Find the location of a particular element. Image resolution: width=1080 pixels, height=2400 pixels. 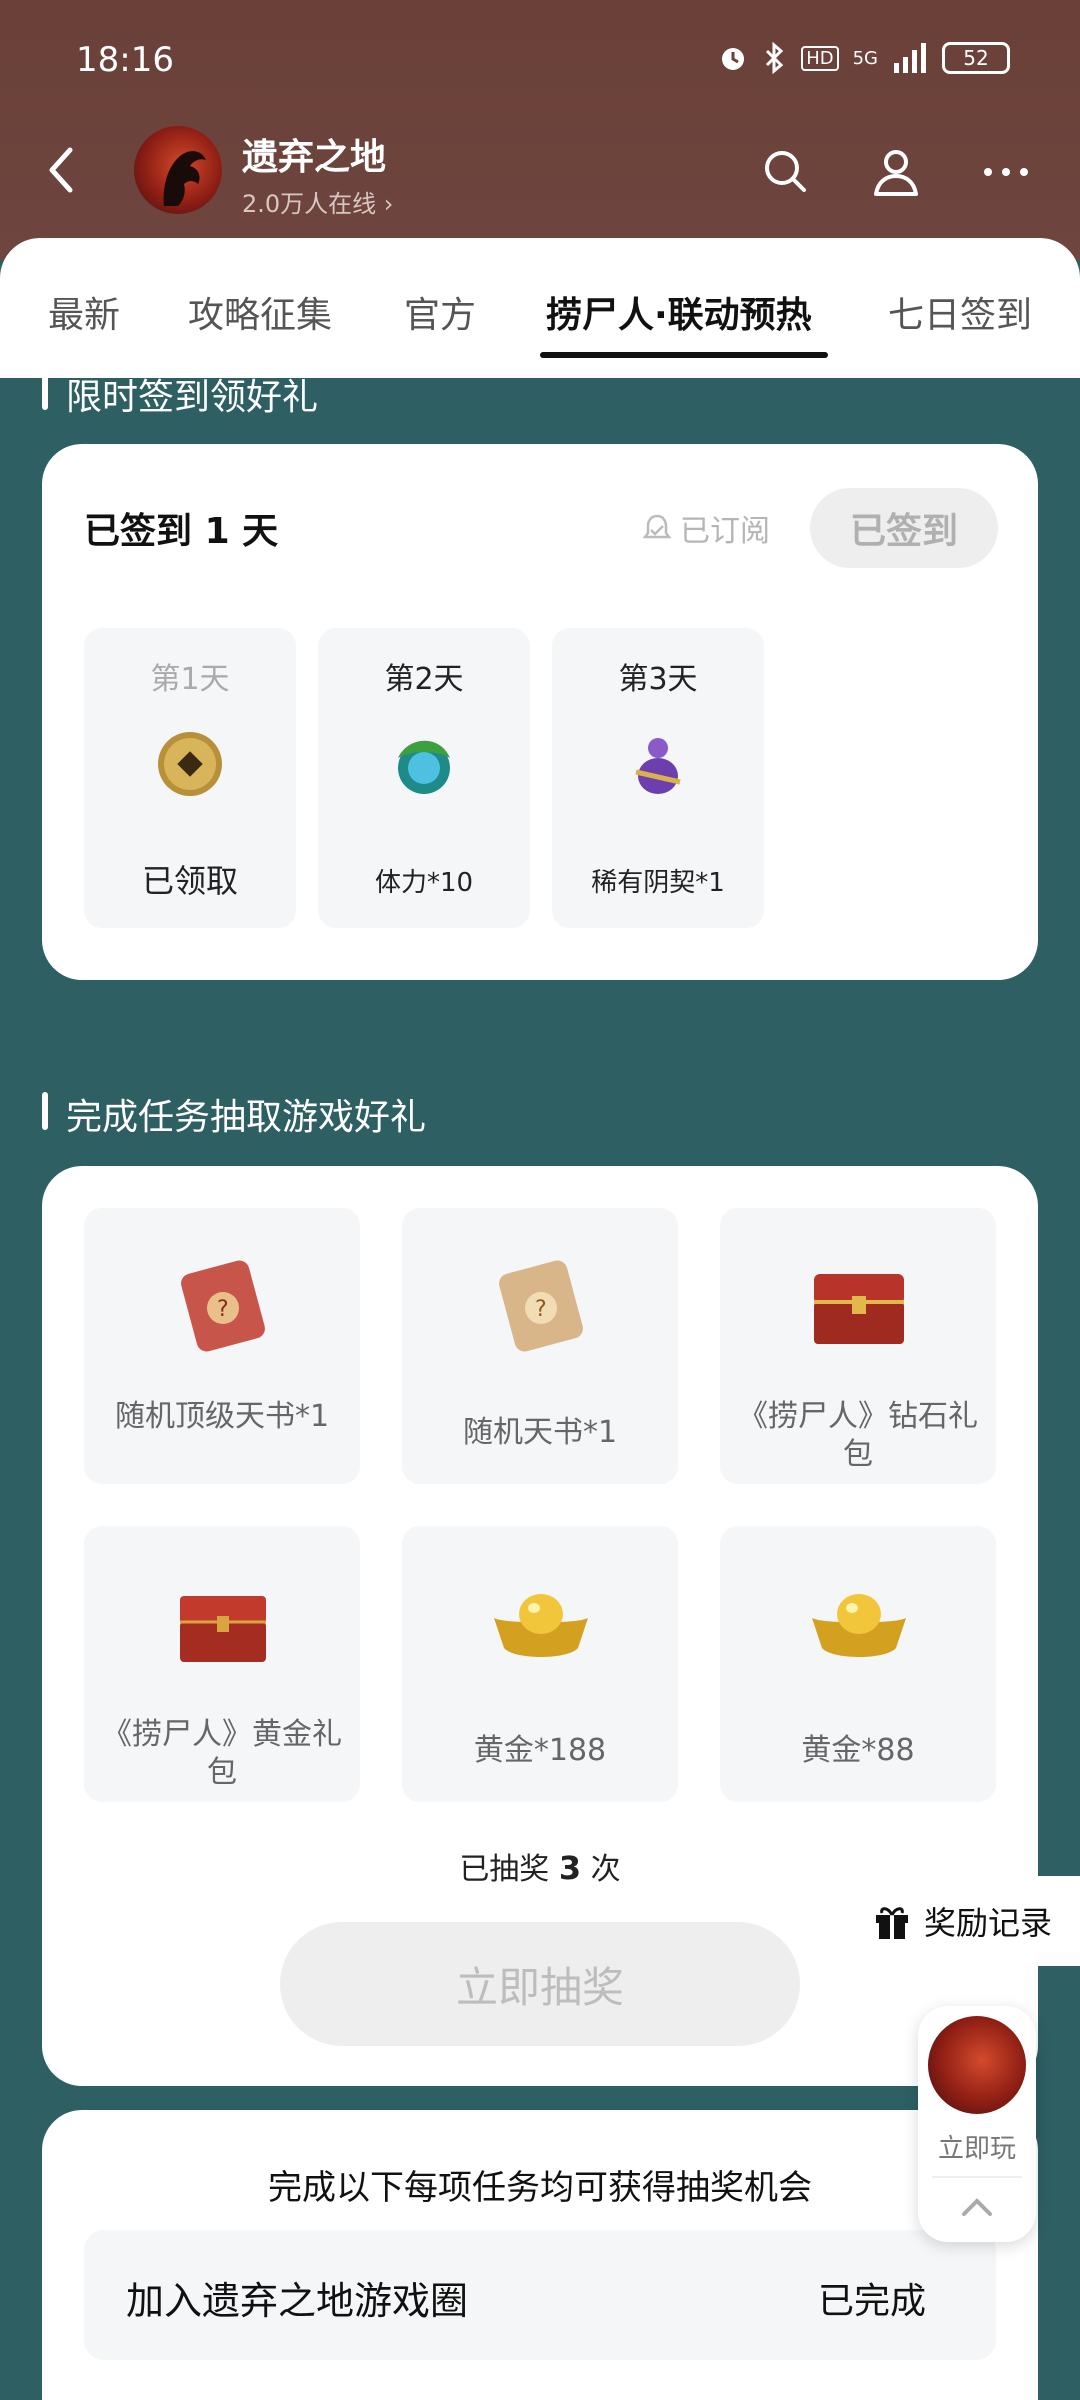

signed-days-text: 已签到 1 天 is located at coordinates (181, 531).